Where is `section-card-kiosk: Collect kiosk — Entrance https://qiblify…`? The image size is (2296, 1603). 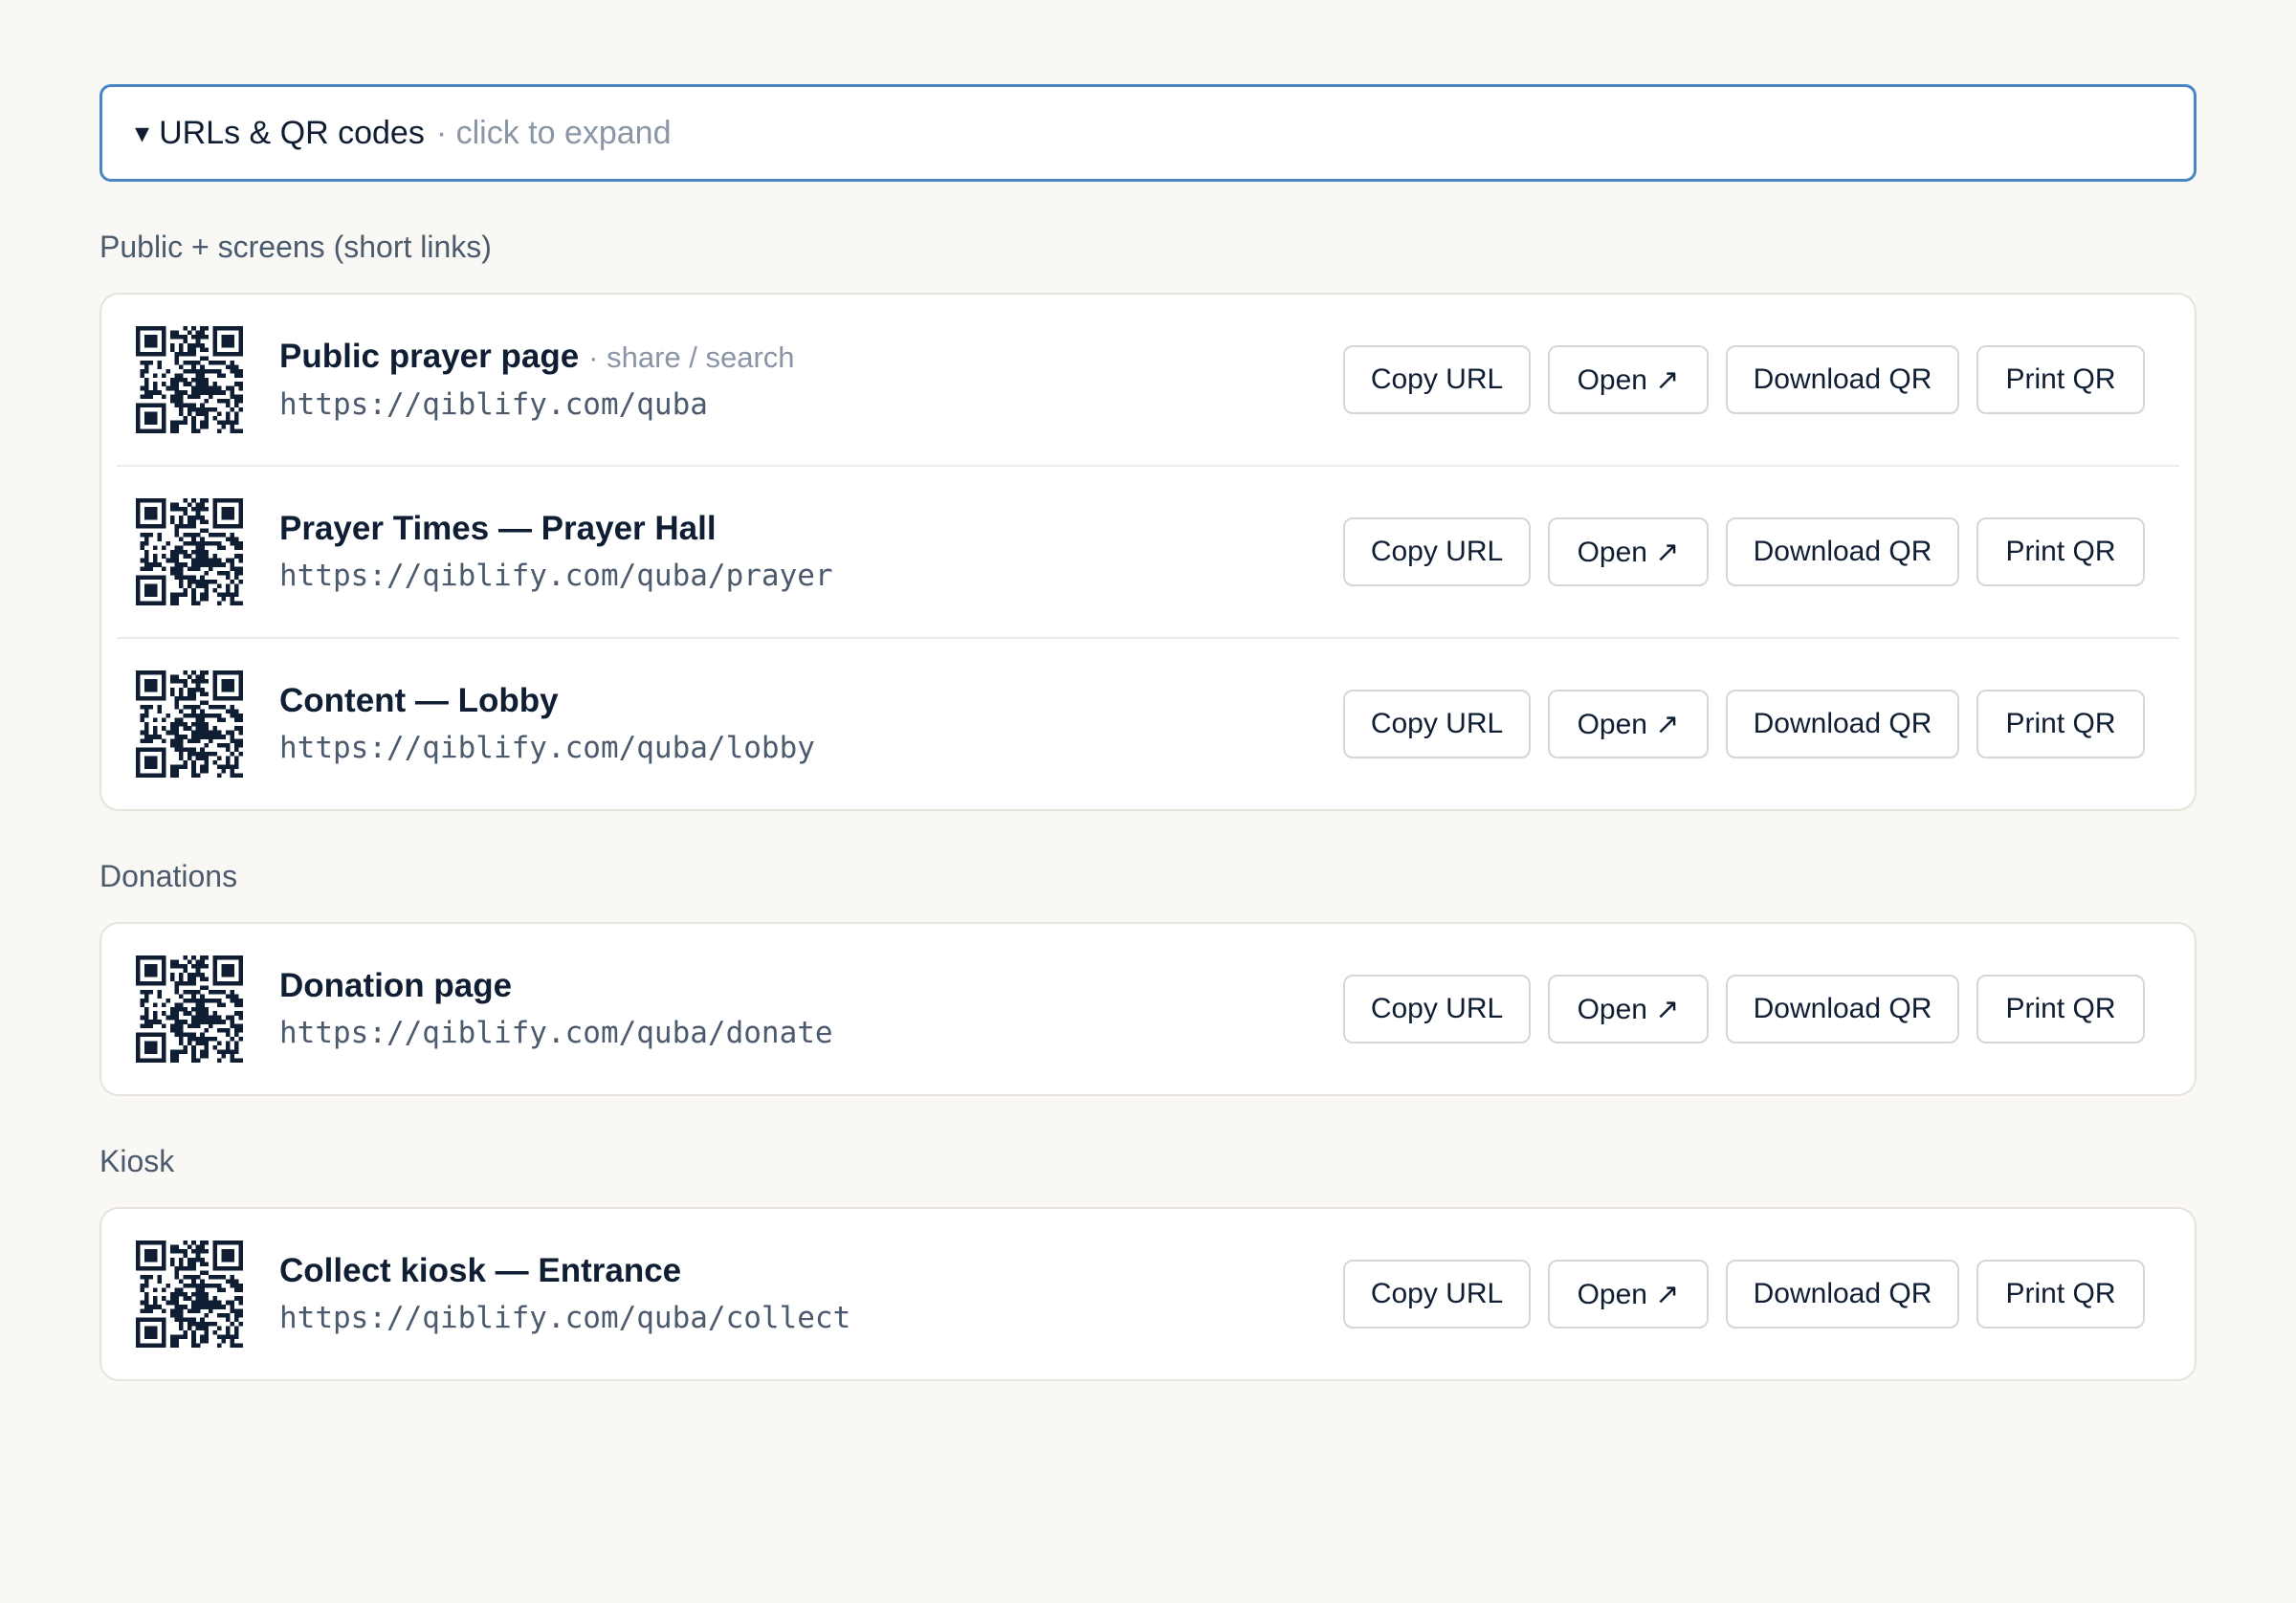 section-card-kiosk: Collect kiosk — Entrance https://qiblify… is located at coordinates (1148, 1294).